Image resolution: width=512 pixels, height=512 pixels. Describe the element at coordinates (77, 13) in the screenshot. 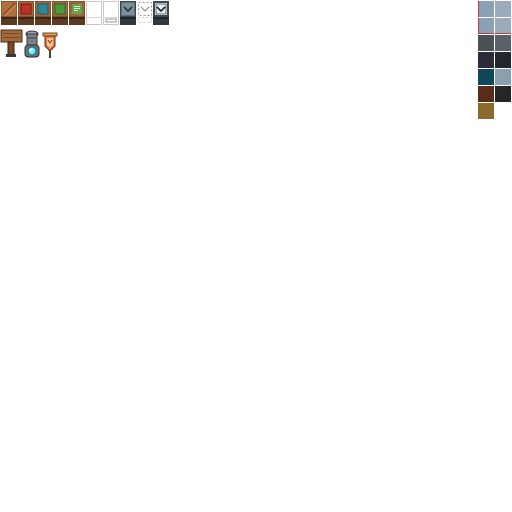

I see `wooden-crate-green-note-icon` at that location.